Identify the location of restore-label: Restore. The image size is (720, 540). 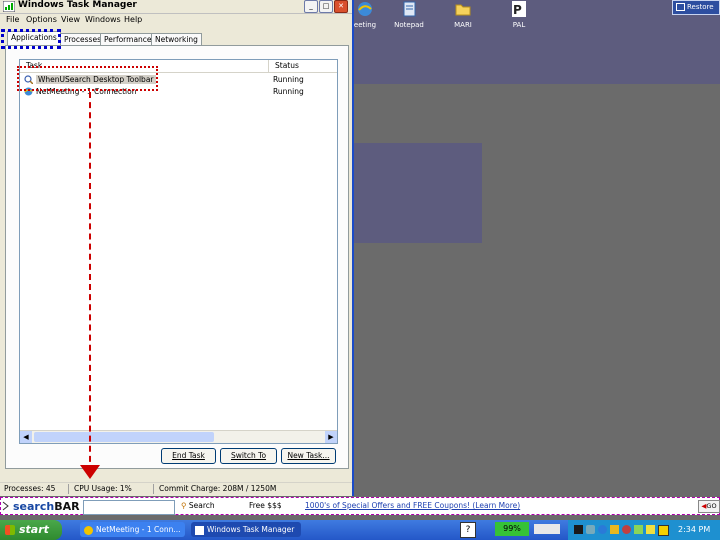
(700, 7).